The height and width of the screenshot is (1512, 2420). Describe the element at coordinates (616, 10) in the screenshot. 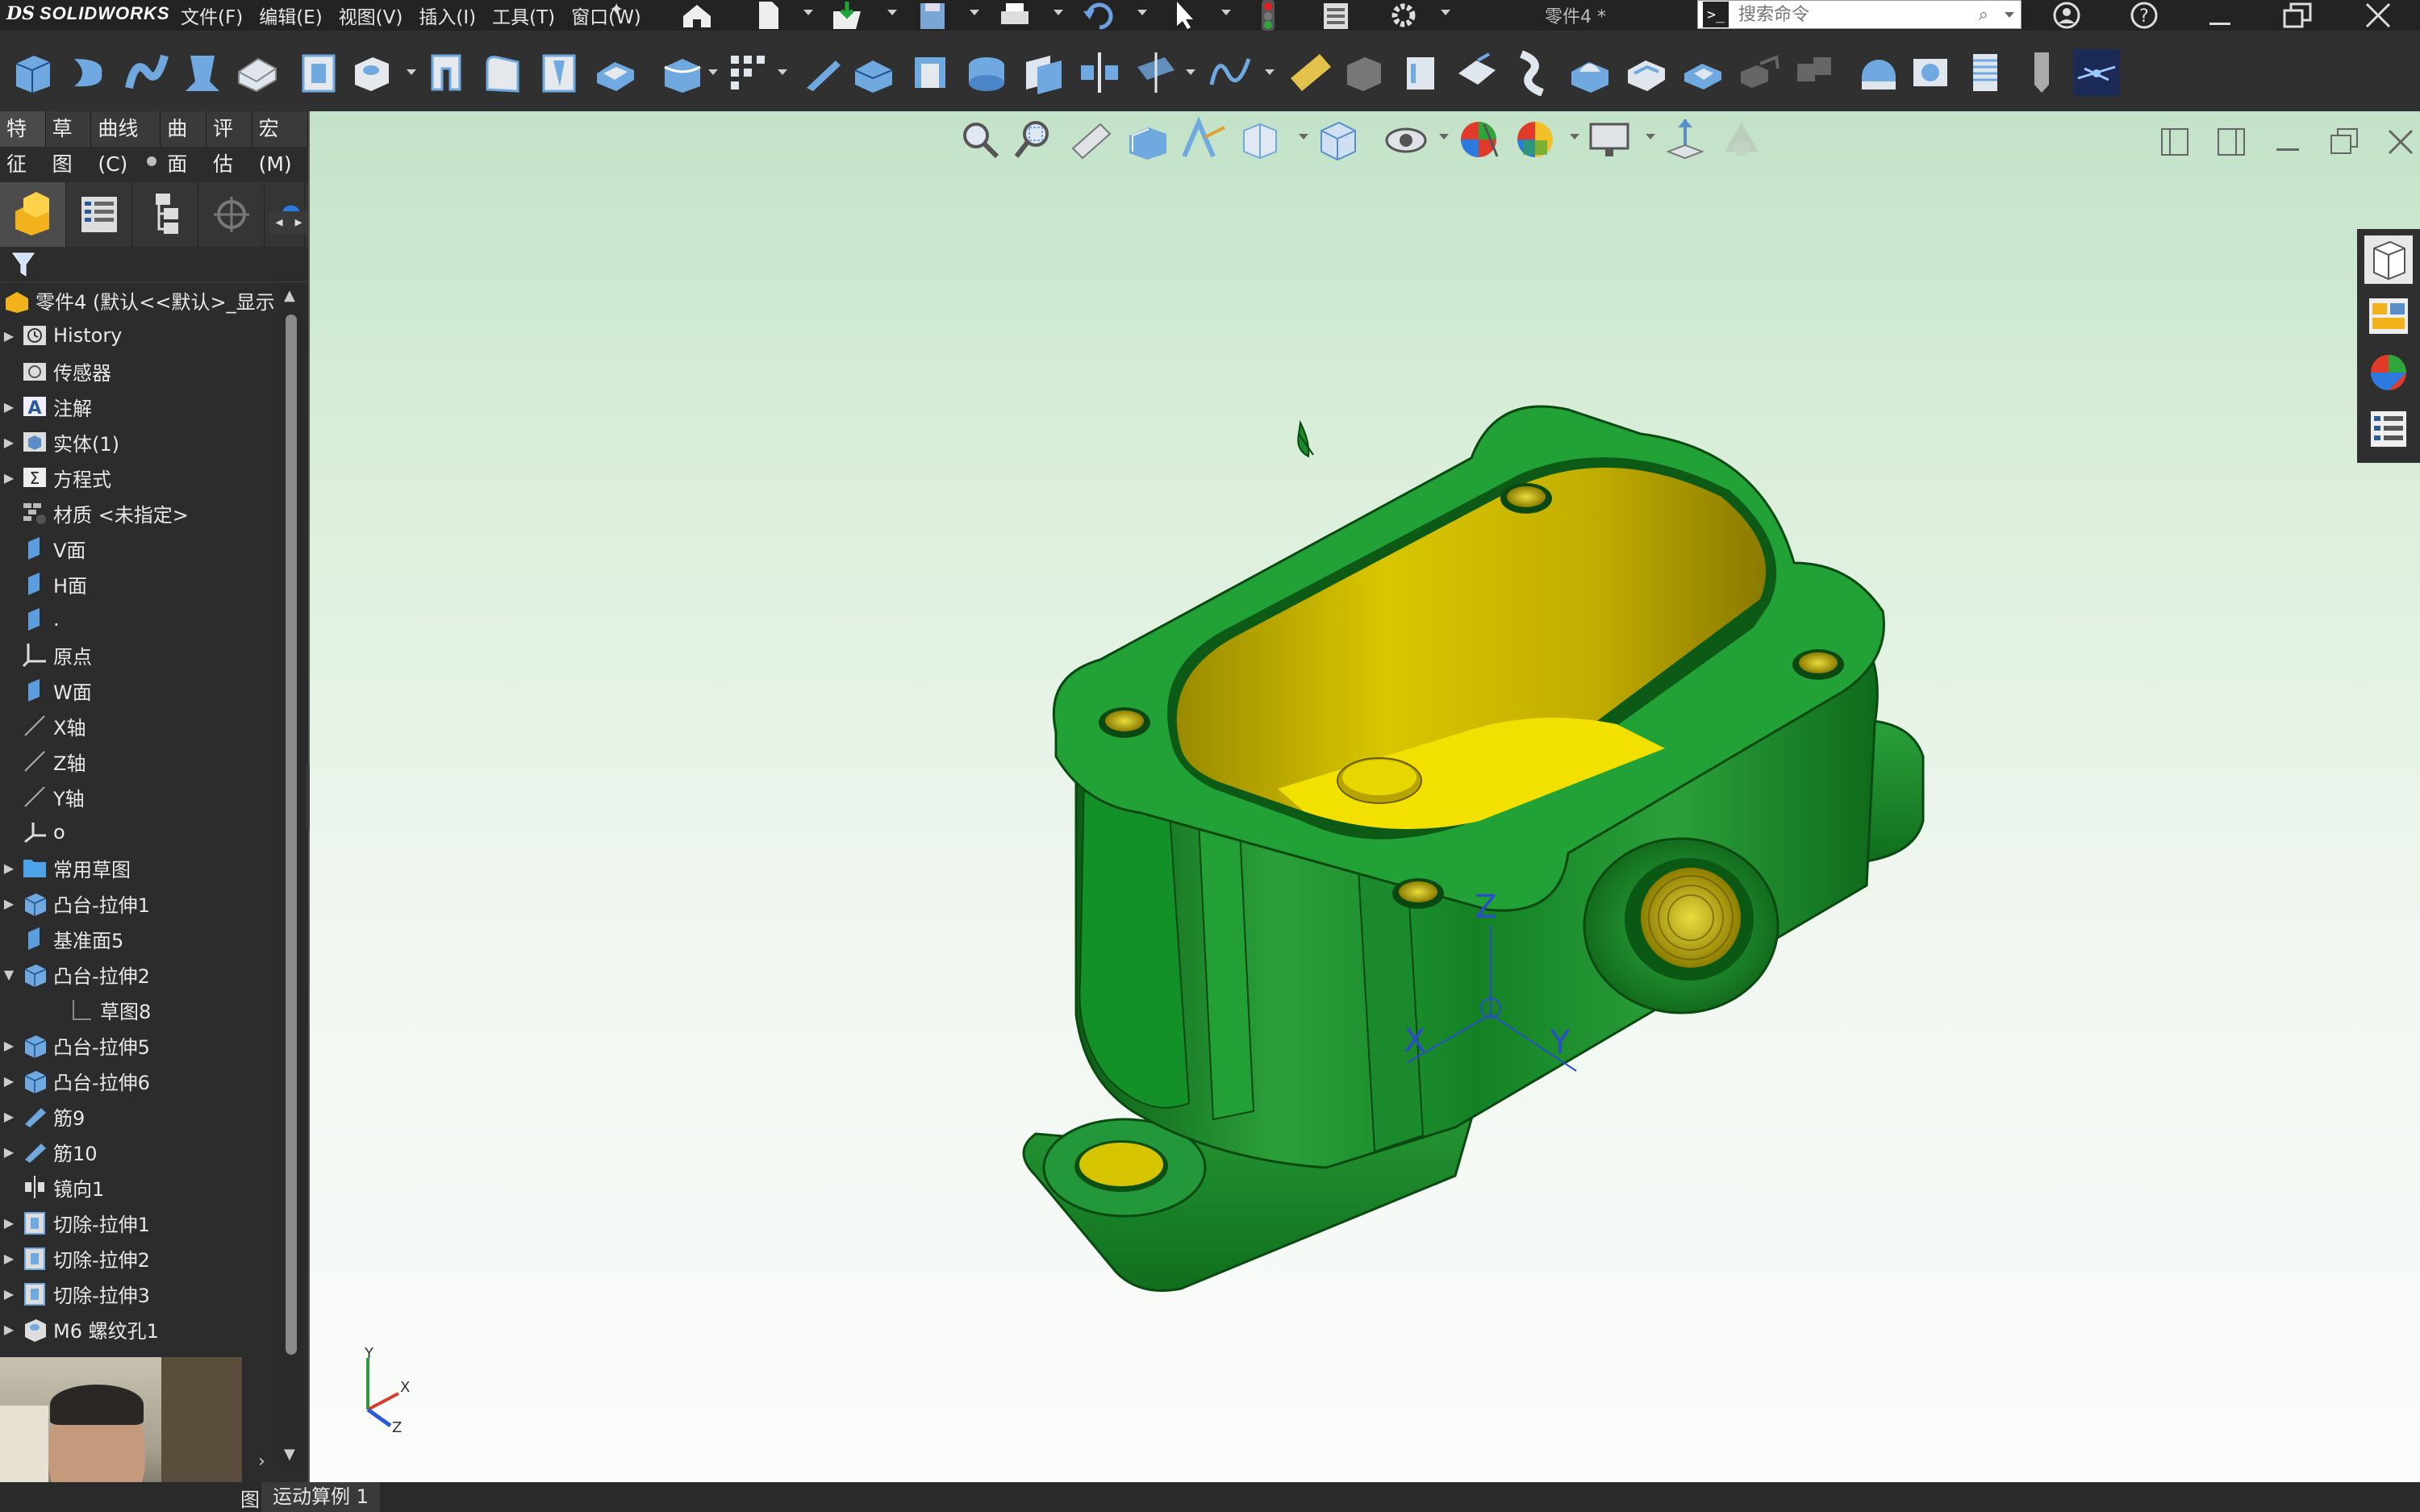

I see `pin-menu-icon: ✦` at that location.